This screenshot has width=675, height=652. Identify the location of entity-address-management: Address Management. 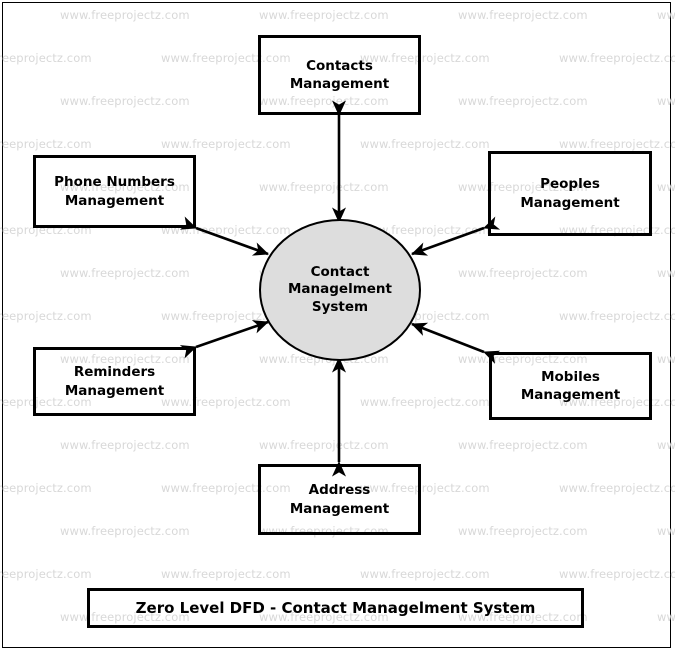
(339, 499).